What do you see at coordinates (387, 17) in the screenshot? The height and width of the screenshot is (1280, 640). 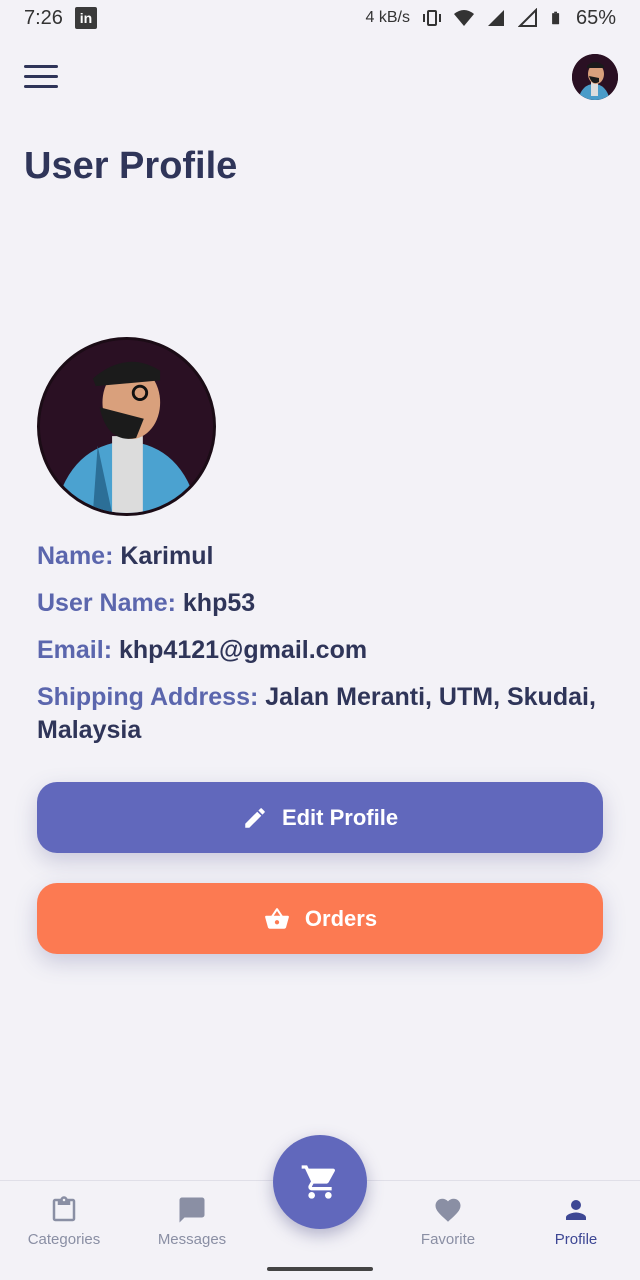 I see `network-speed: 4 kB/s` at bounding box center [387, 17].